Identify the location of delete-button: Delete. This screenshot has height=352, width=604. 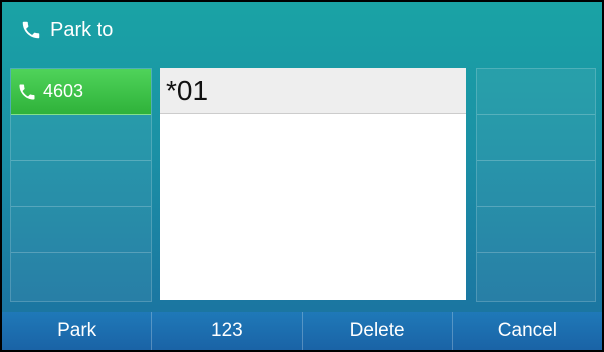
(378, 331).